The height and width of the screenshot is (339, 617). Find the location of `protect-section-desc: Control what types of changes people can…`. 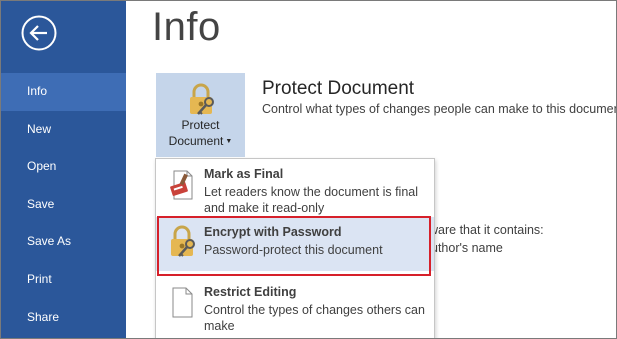

protect-section-desc: Control what types of changes people can… is located at coordinates (439, 109).